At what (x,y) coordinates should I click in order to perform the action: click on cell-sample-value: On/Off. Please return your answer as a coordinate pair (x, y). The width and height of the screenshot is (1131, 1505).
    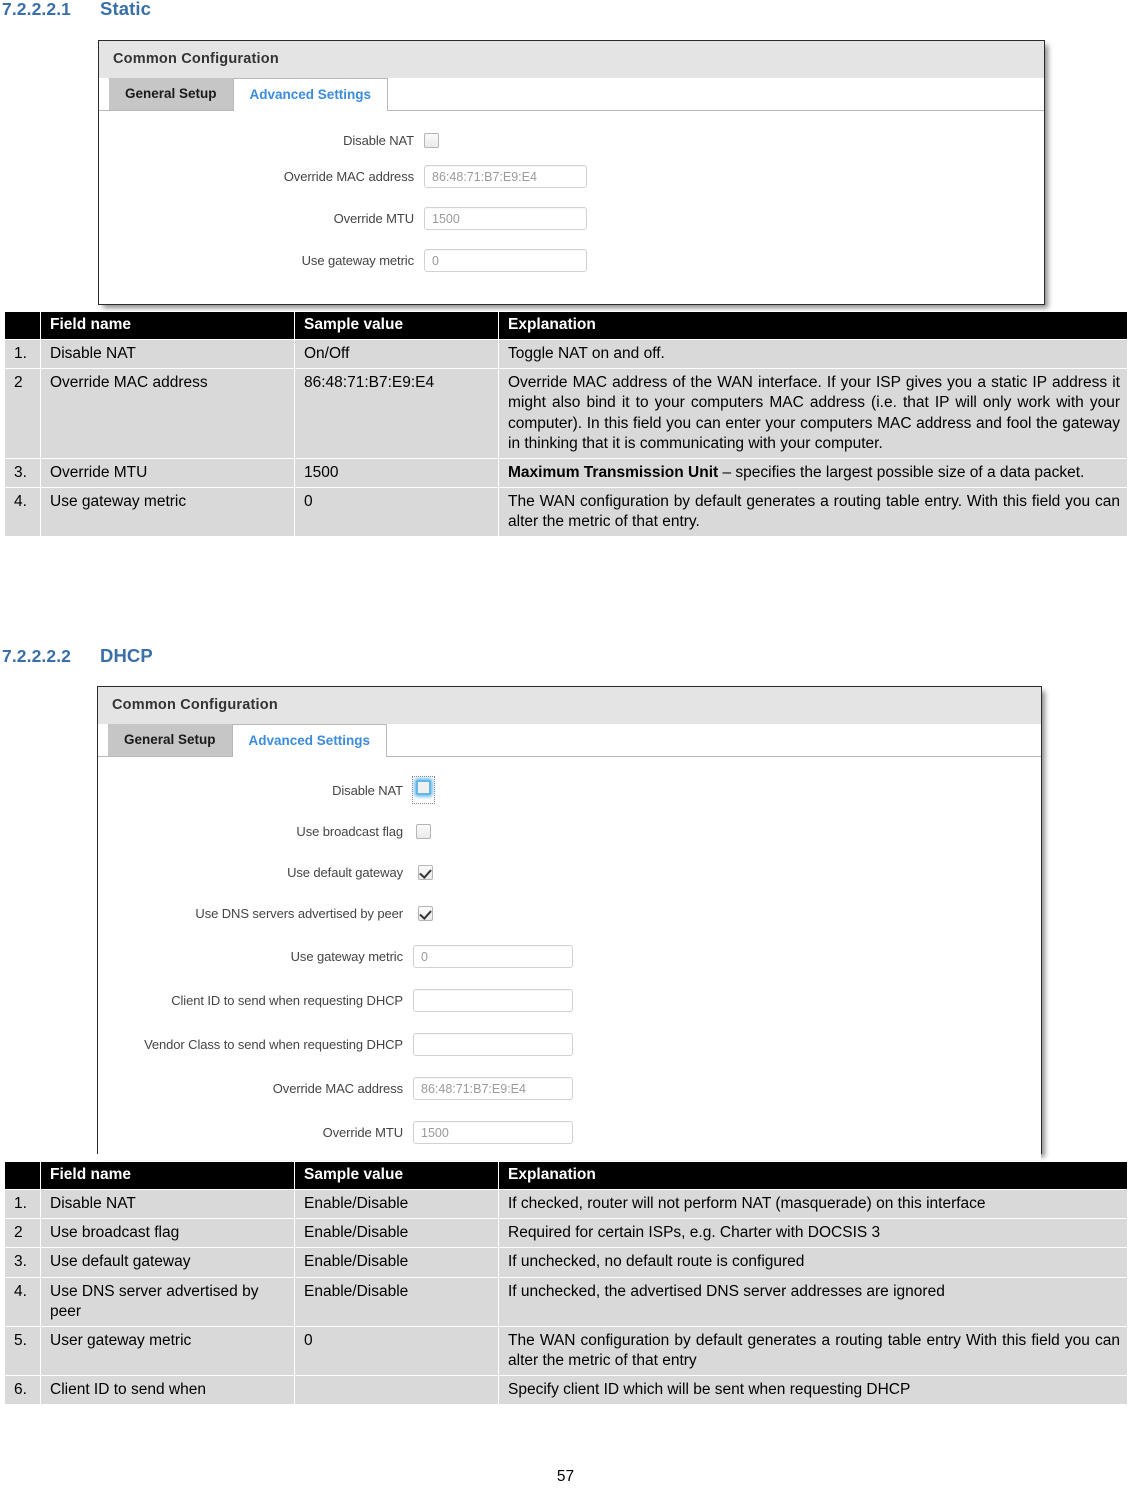
    Looking at the image, I should click on (396, 354).